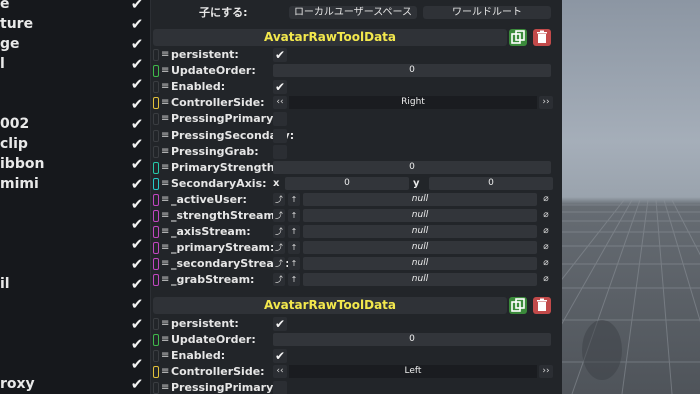  I want to click on secondary-stream-value: null, so click(420, 264).